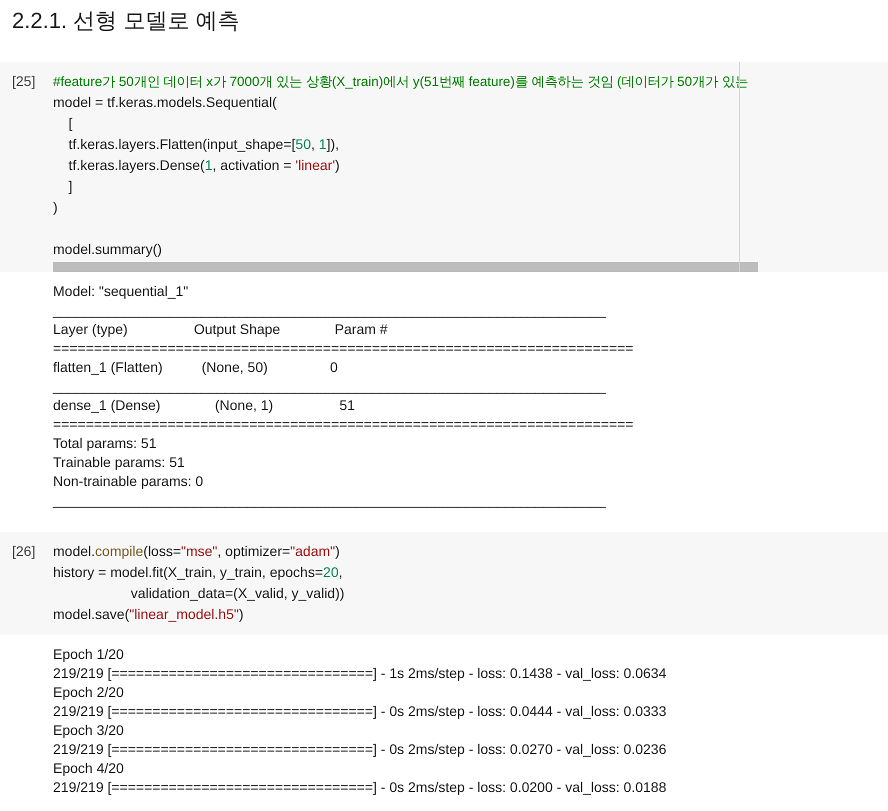 This screenshot has width=888, height=811. What do you see at coordinates (405, 267) in the screenshot?
I see `horizontal-scrollbar` at bounding box center [405, 267].